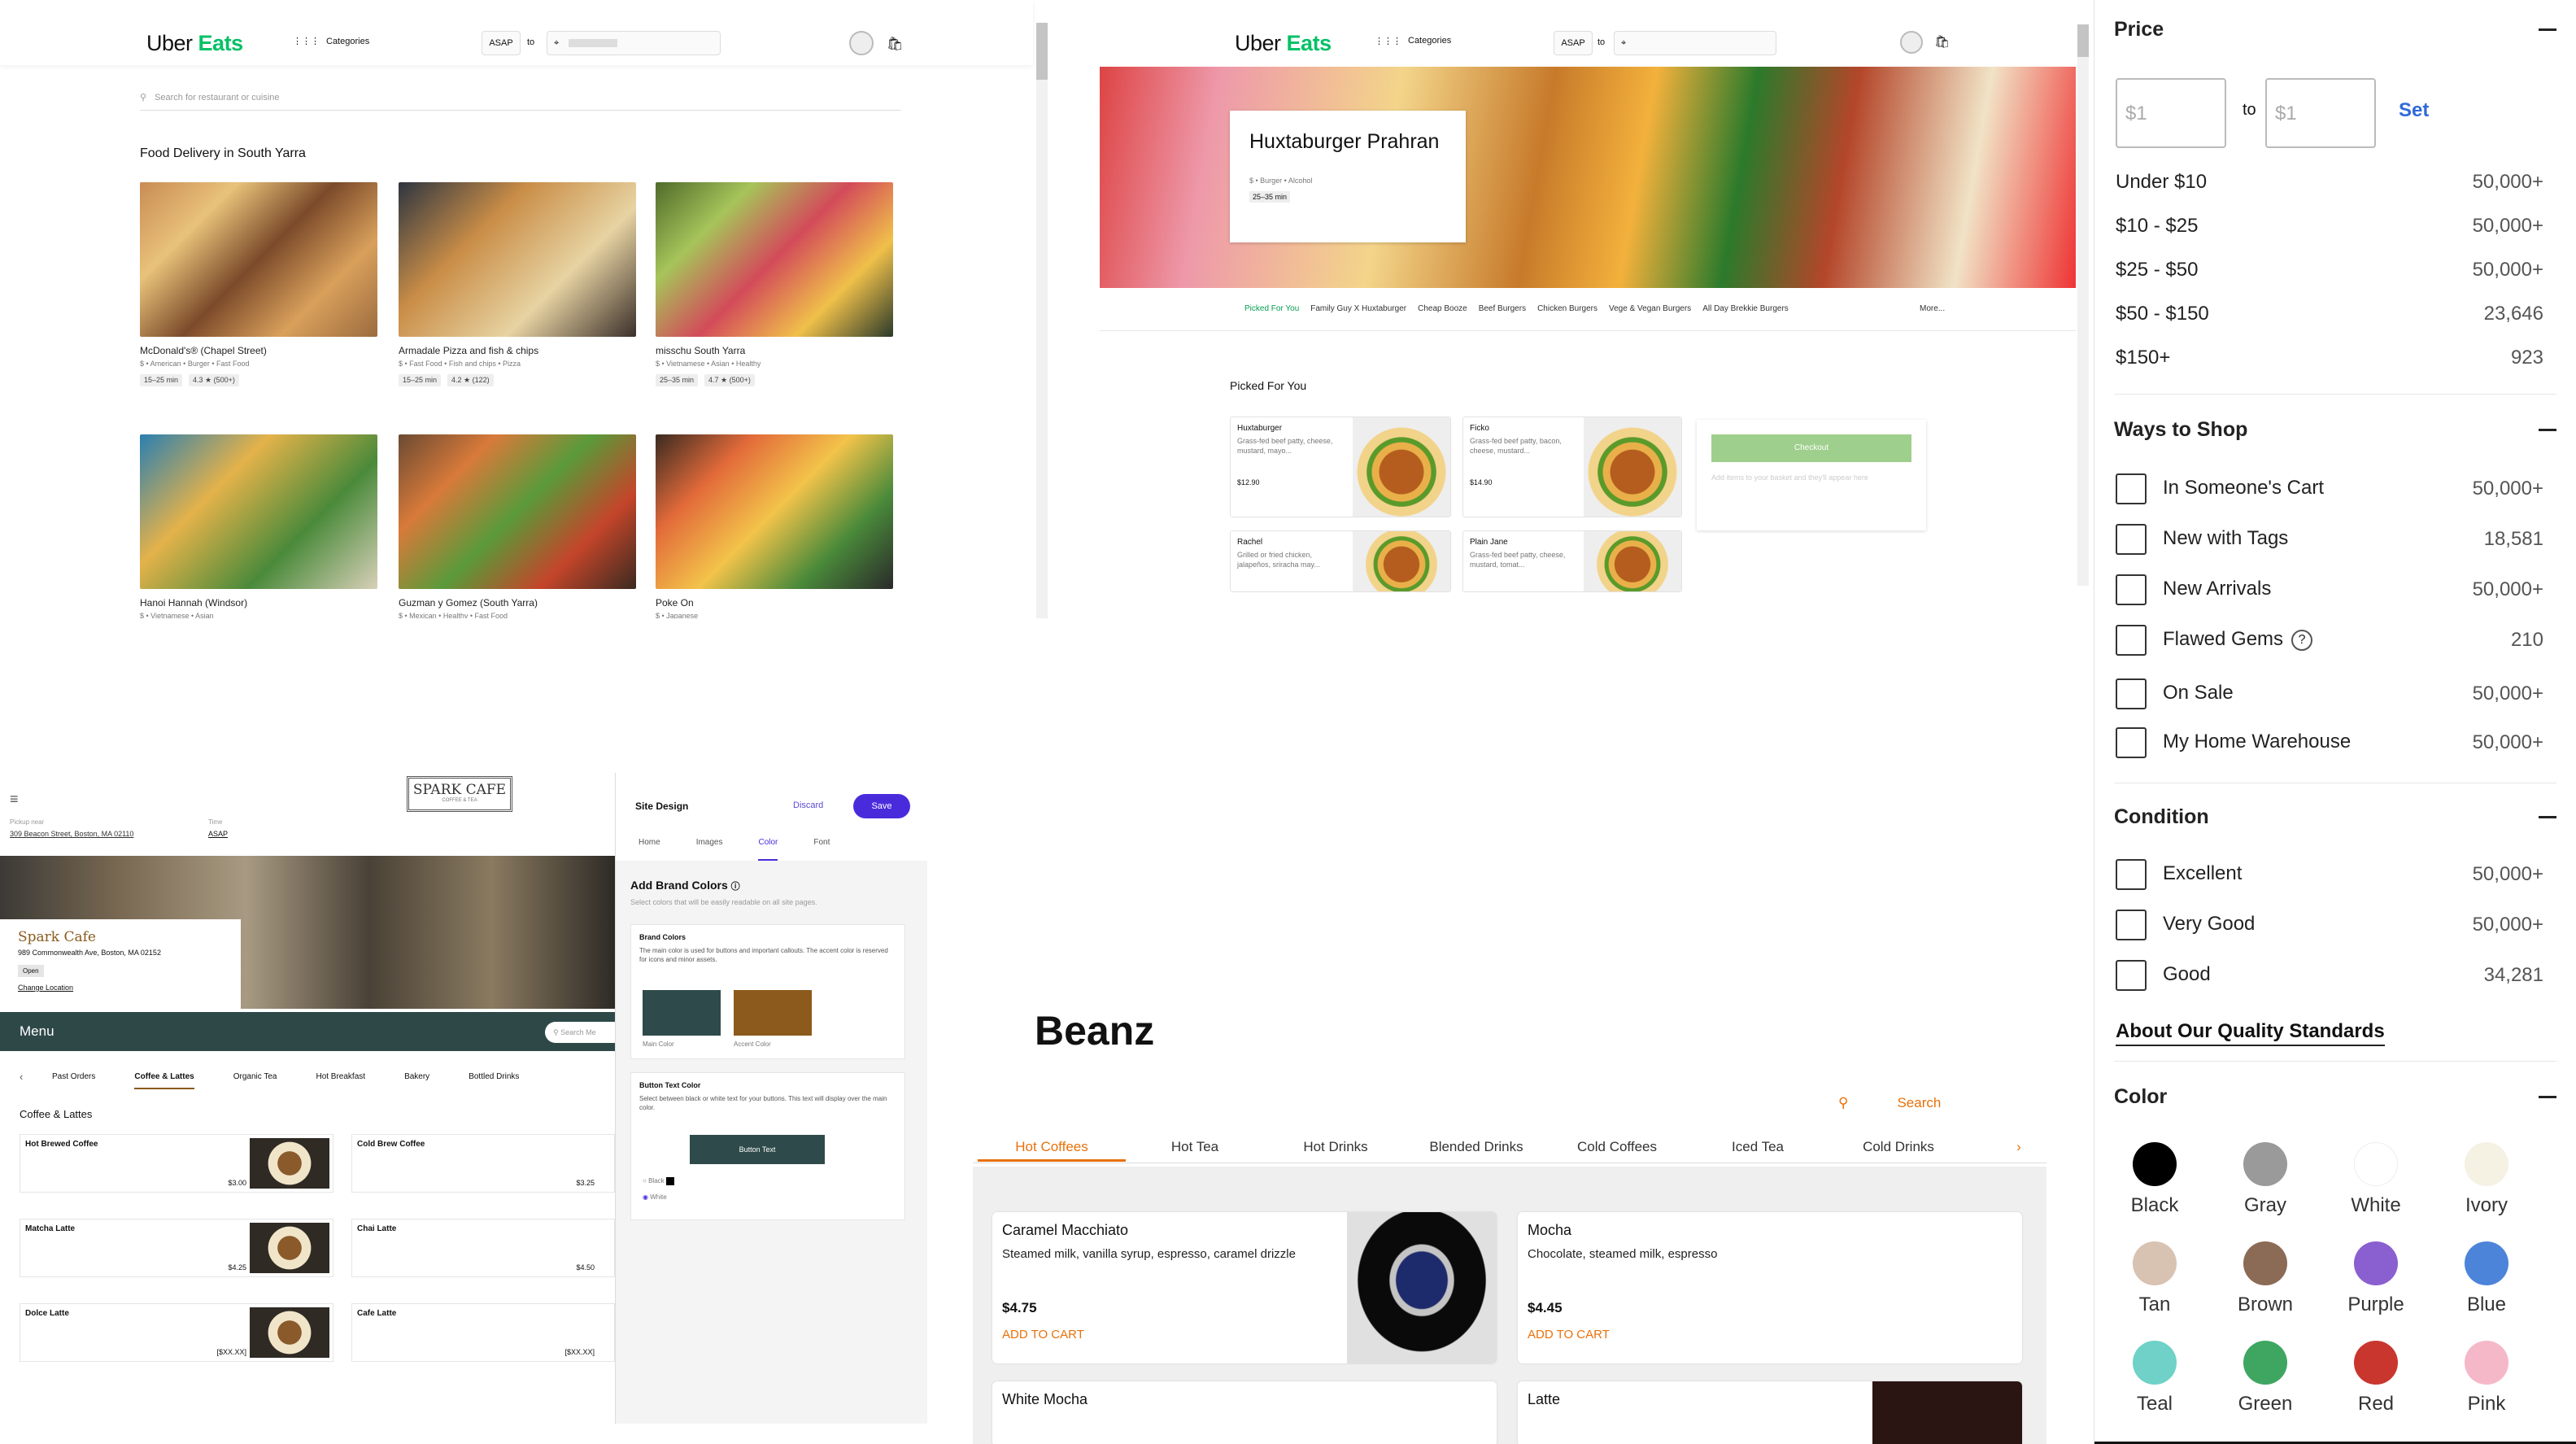 The height and width of the screenshot is (1444, 2576). What do you see at coordinates (1442, 308) in the screenshot?
I see `tab-cheap-booze: Cheap Booze` at bounding box center [1442, 308].